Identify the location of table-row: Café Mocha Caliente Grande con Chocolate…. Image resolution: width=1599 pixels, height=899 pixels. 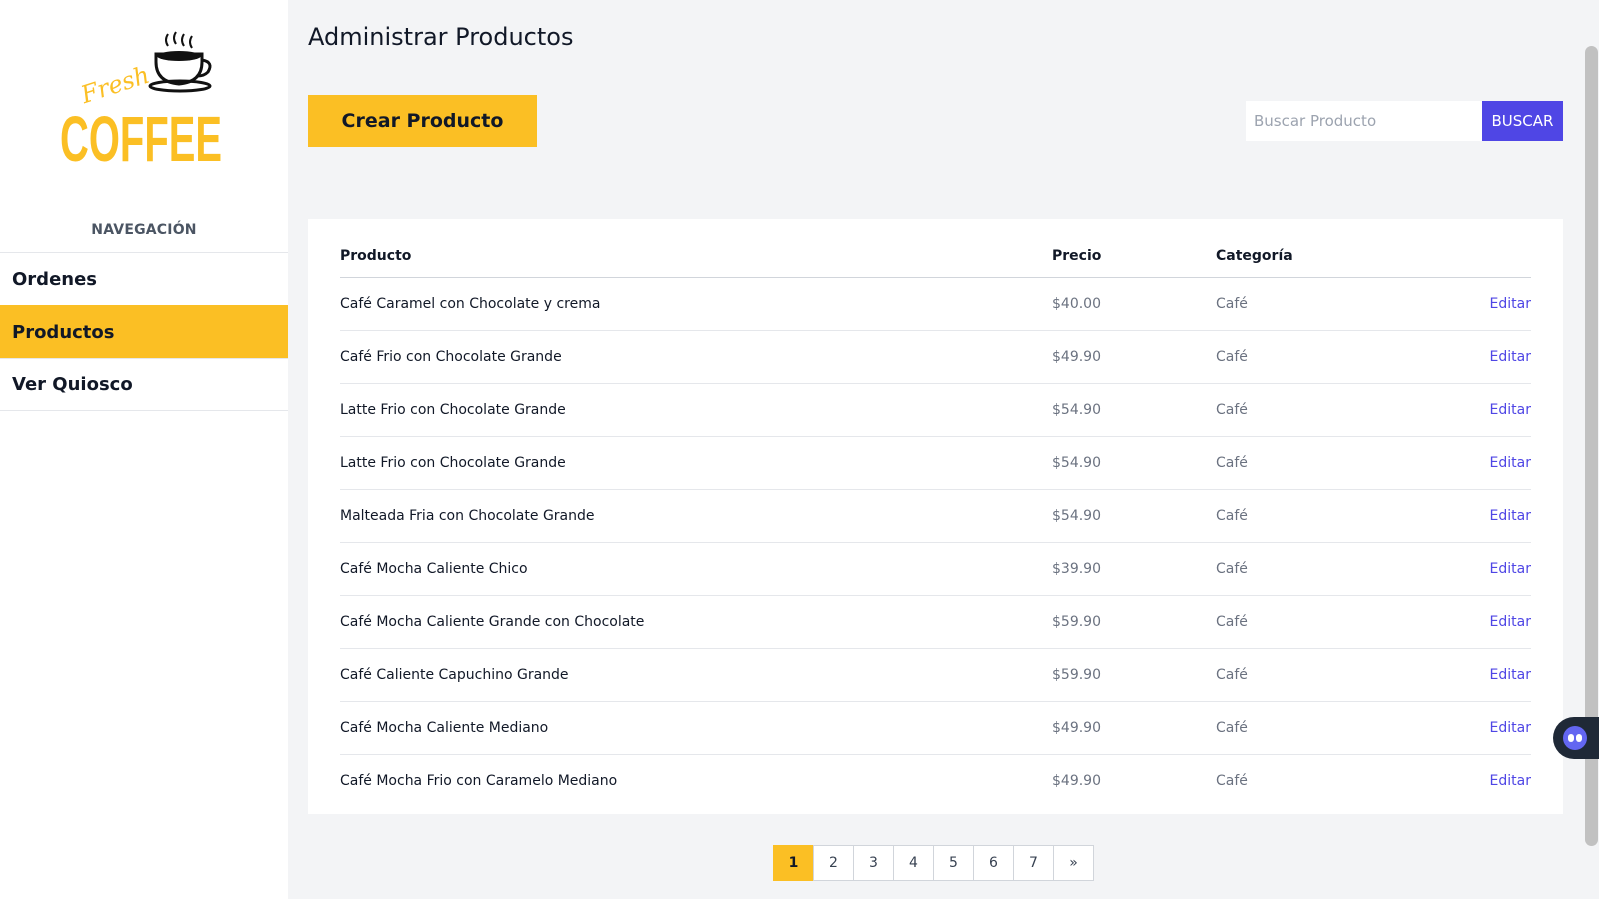
(935, 622).